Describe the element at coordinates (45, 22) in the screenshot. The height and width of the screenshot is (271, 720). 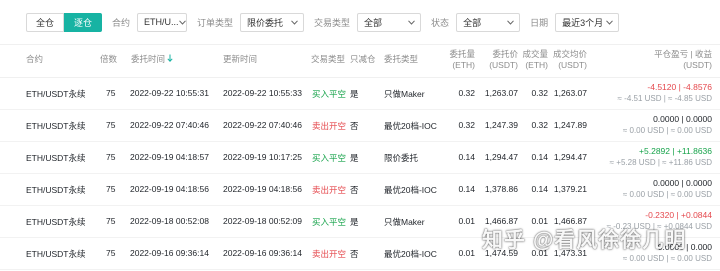
I see `cross-margin-button: 全仓` at that location.